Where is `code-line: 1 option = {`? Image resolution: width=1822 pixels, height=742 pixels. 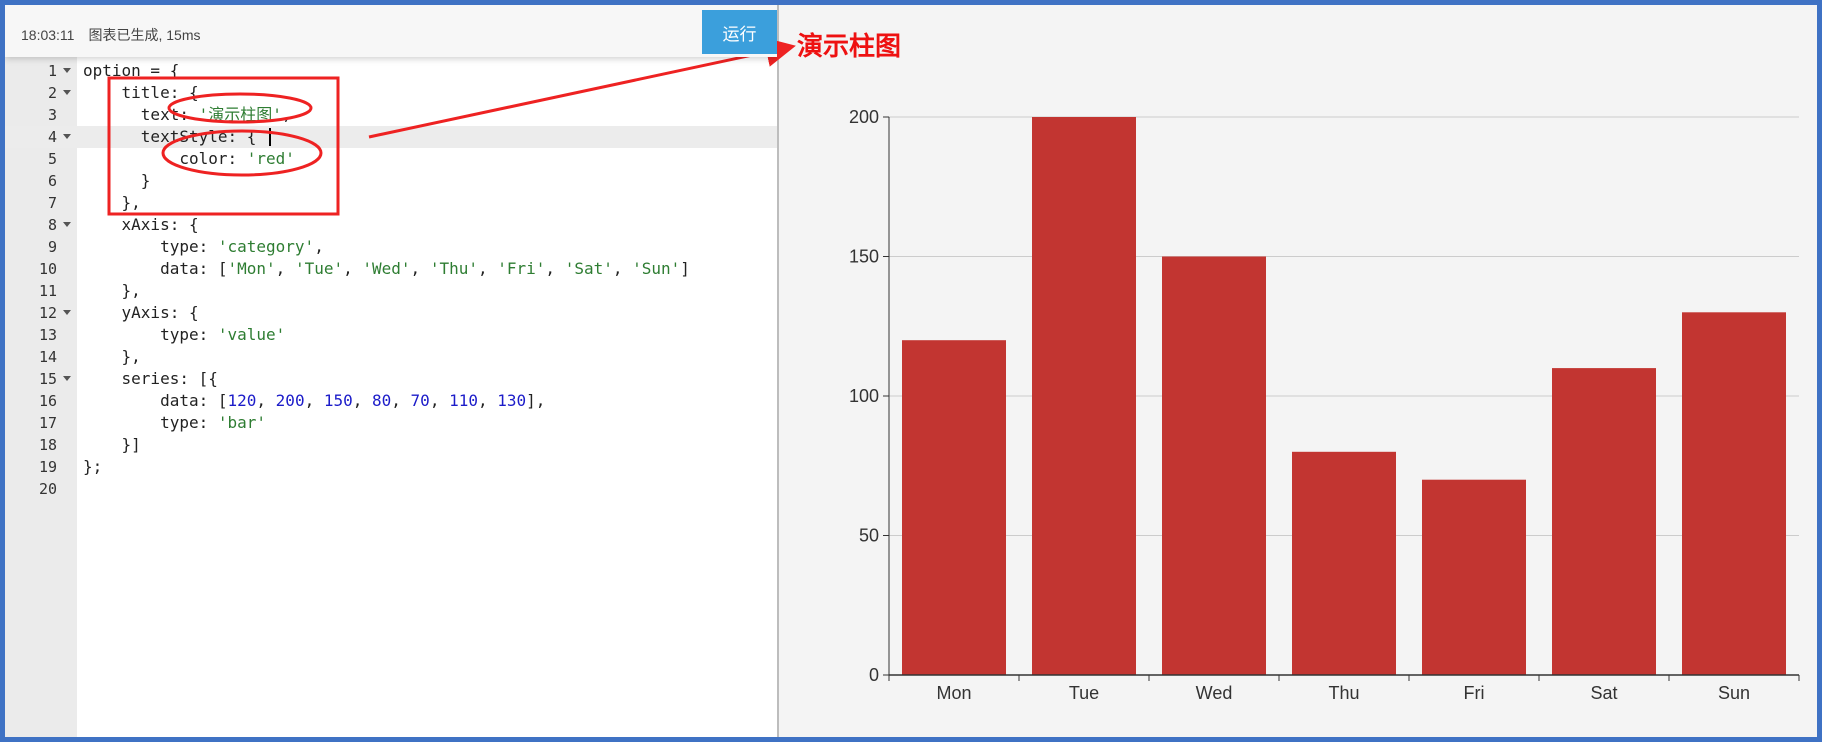
code-line: 1 option = { is located at coordinates (391, 71).